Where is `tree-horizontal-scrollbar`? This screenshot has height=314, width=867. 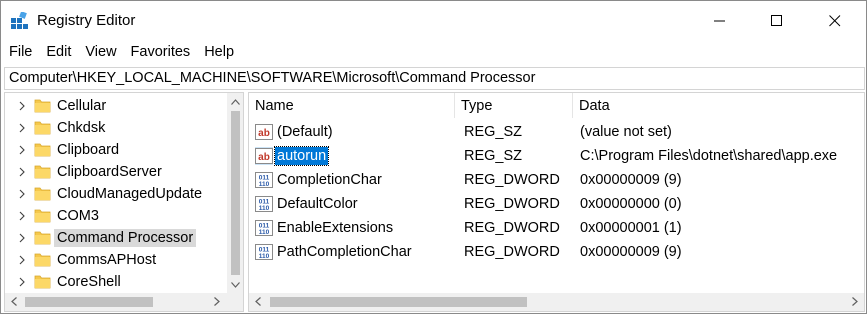 tree-horizontal-scrollbar is located at coordinates (116, 302).